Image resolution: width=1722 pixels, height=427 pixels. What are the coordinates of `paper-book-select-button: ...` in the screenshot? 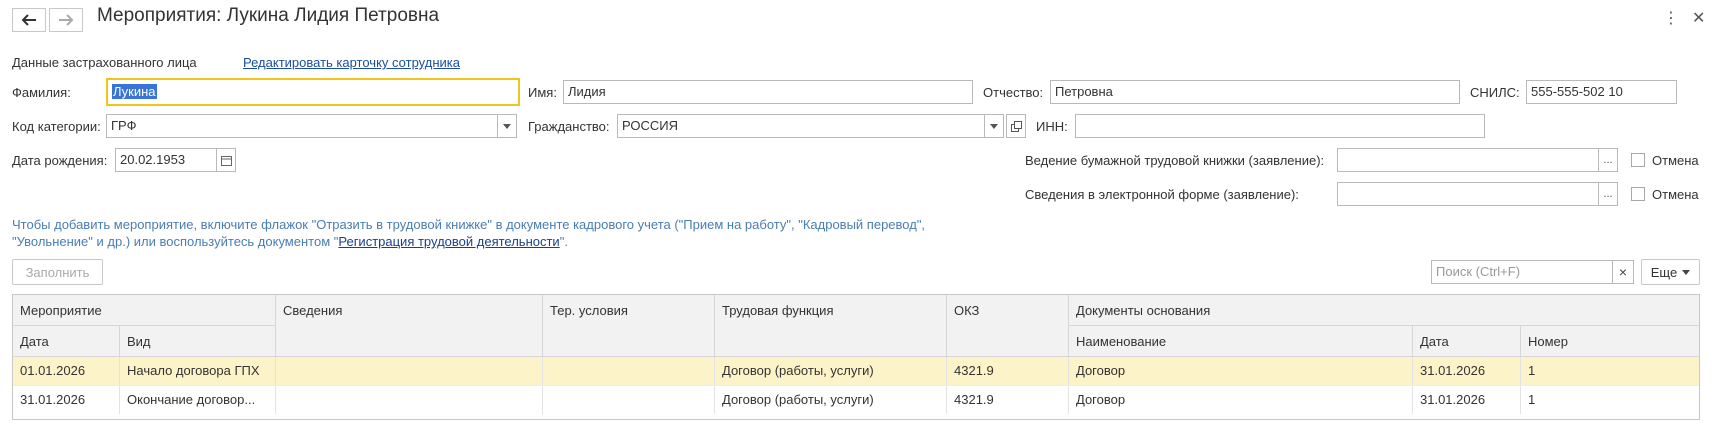 It's located at (1608, 160).